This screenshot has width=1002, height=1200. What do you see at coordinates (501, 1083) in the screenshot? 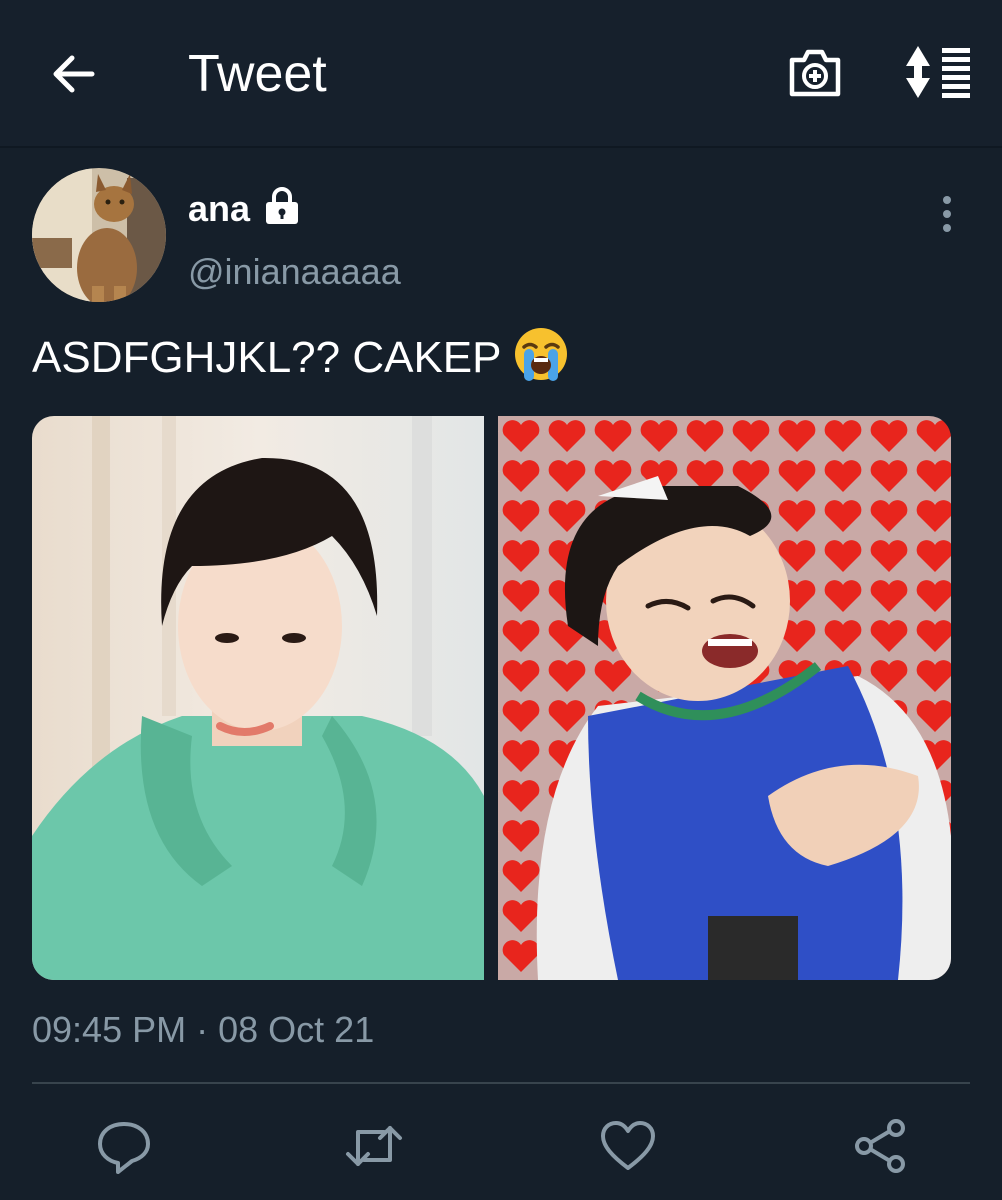
I see `divider` at bounding box center [501, 1083].